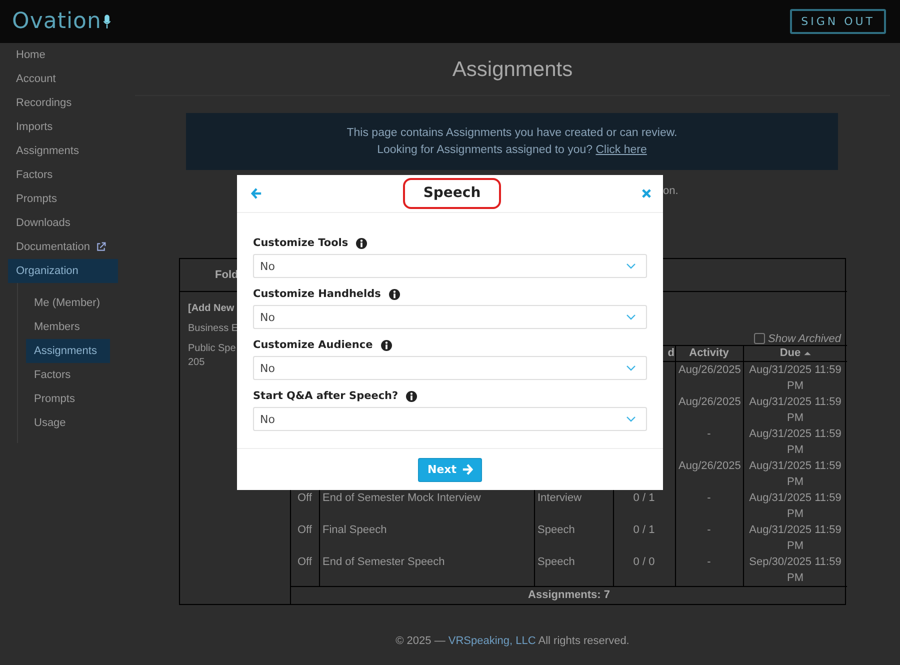 This screenshot has width=900, height=665. Describe the element at coordinates (383, 562) in the screenshot. I see `table-cell: End of Semester Speech` at that location.